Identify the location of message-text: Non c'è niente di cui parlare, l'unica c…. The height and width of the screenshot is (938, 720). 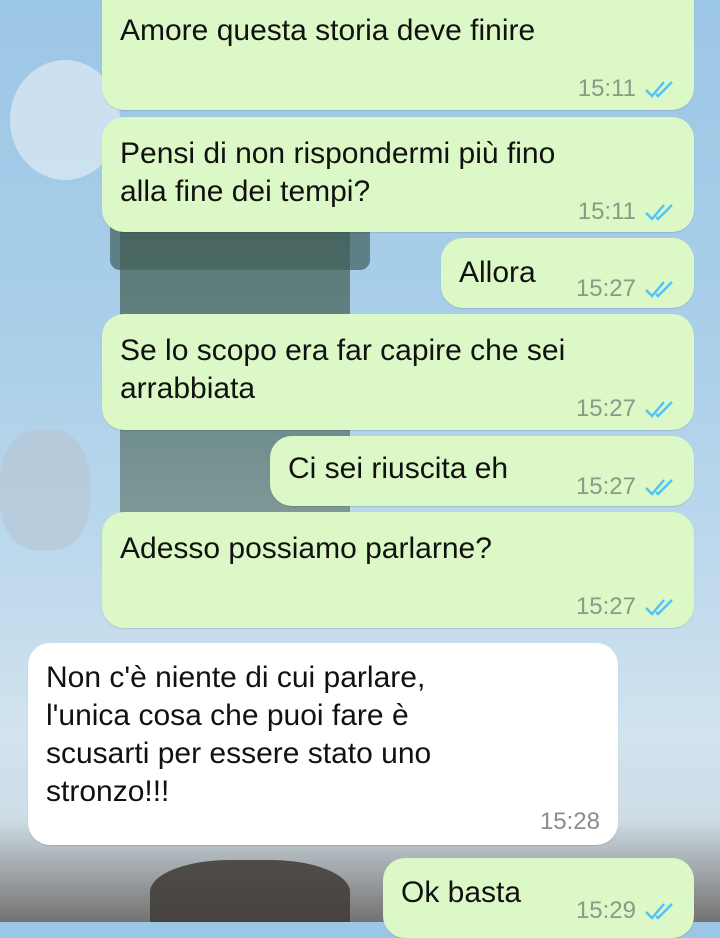
(239, 734).